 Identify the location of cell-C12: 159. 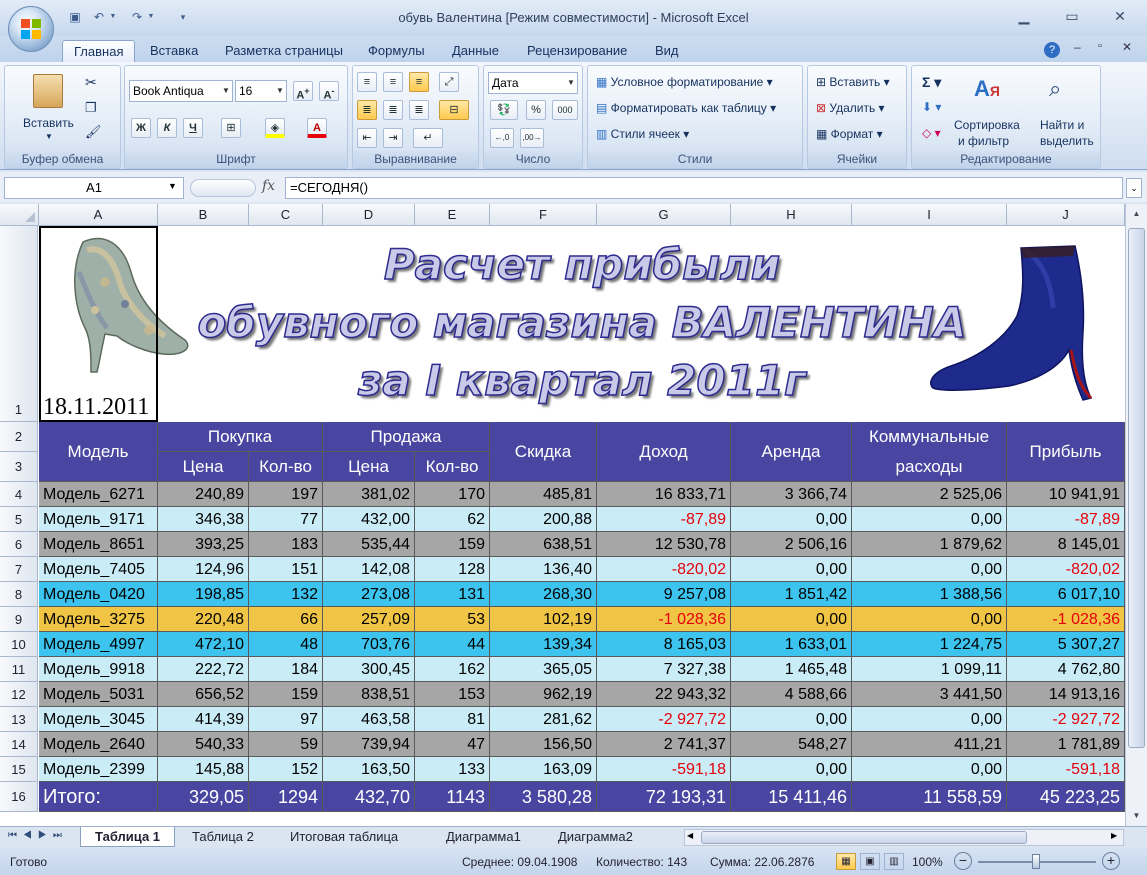
(286, 694).